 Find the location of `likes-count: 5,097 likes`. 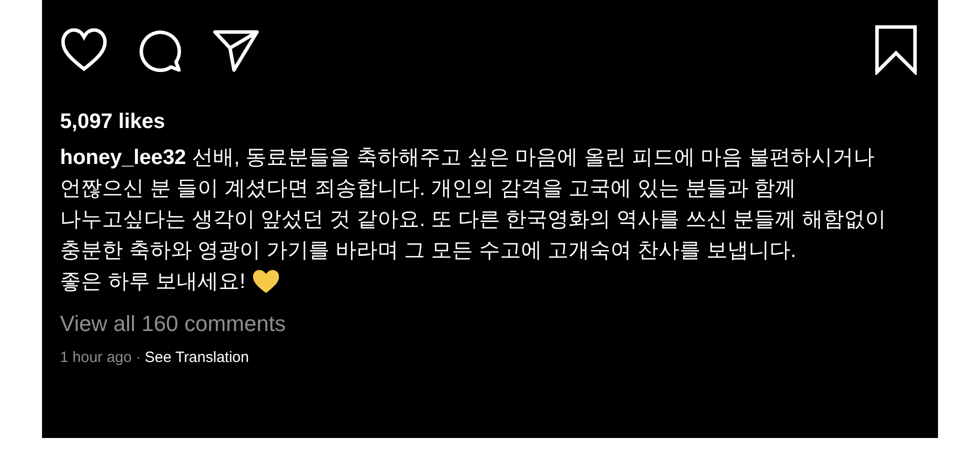

likes-count: 5,097 likes is located at coordinates (113, 122).